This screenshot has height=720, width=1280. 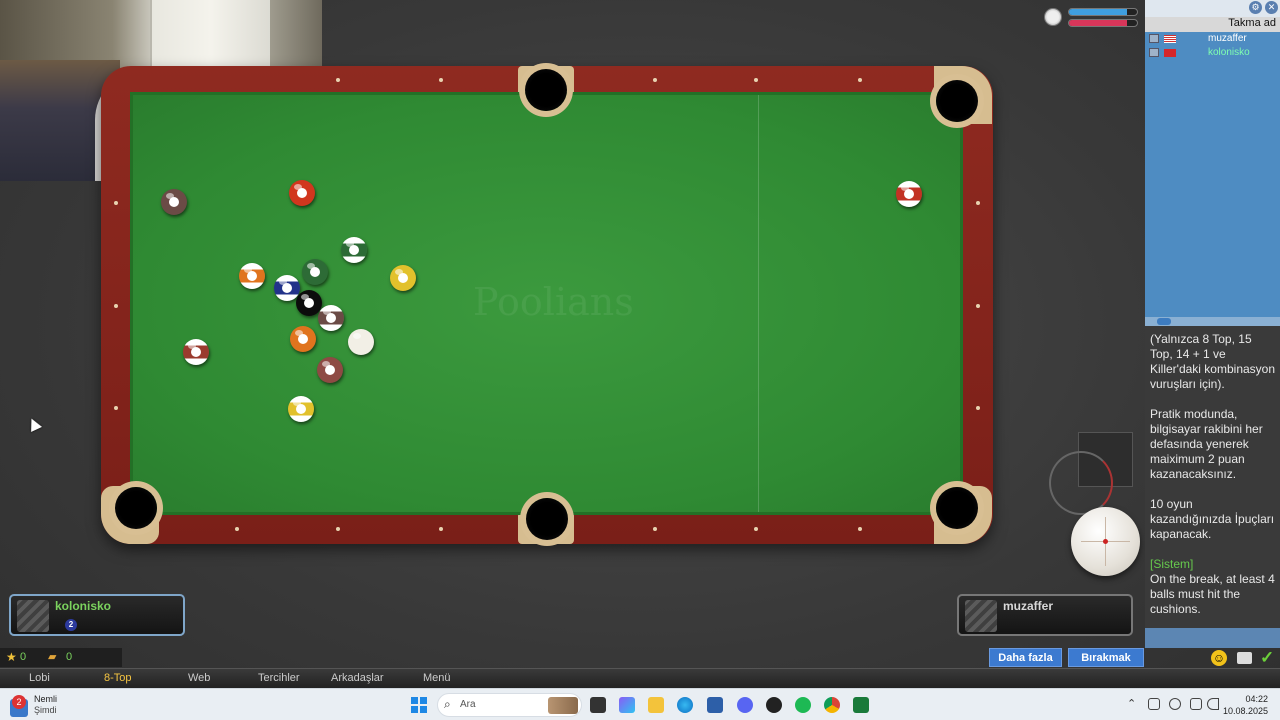 What do you see at coordinates (957, 508) in the screenshot?
I see `pocket-bottom-right` at bounding box center [957, 508].